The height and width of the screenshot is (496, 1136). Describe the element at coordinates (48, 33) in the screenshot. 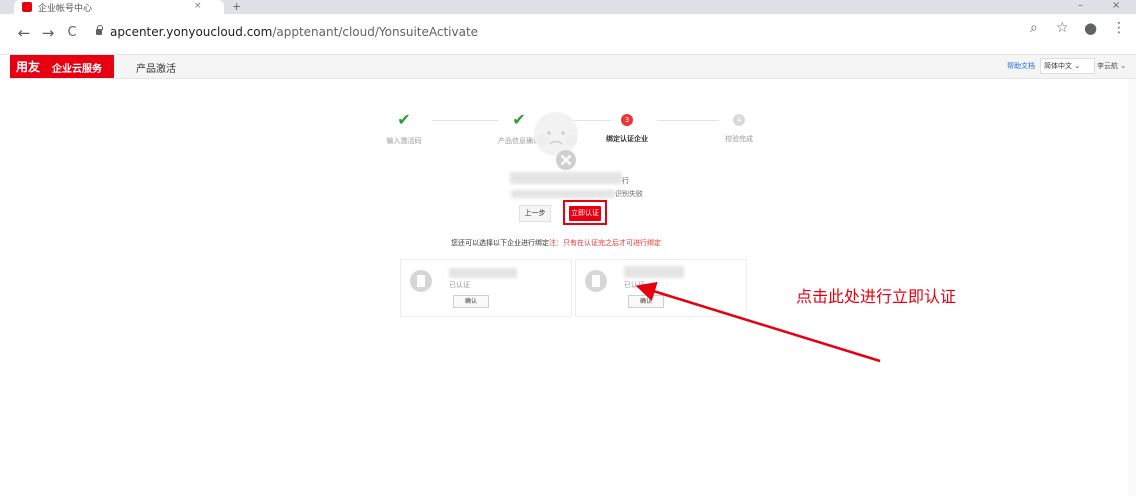

I see `forward-icon: →` at that location.